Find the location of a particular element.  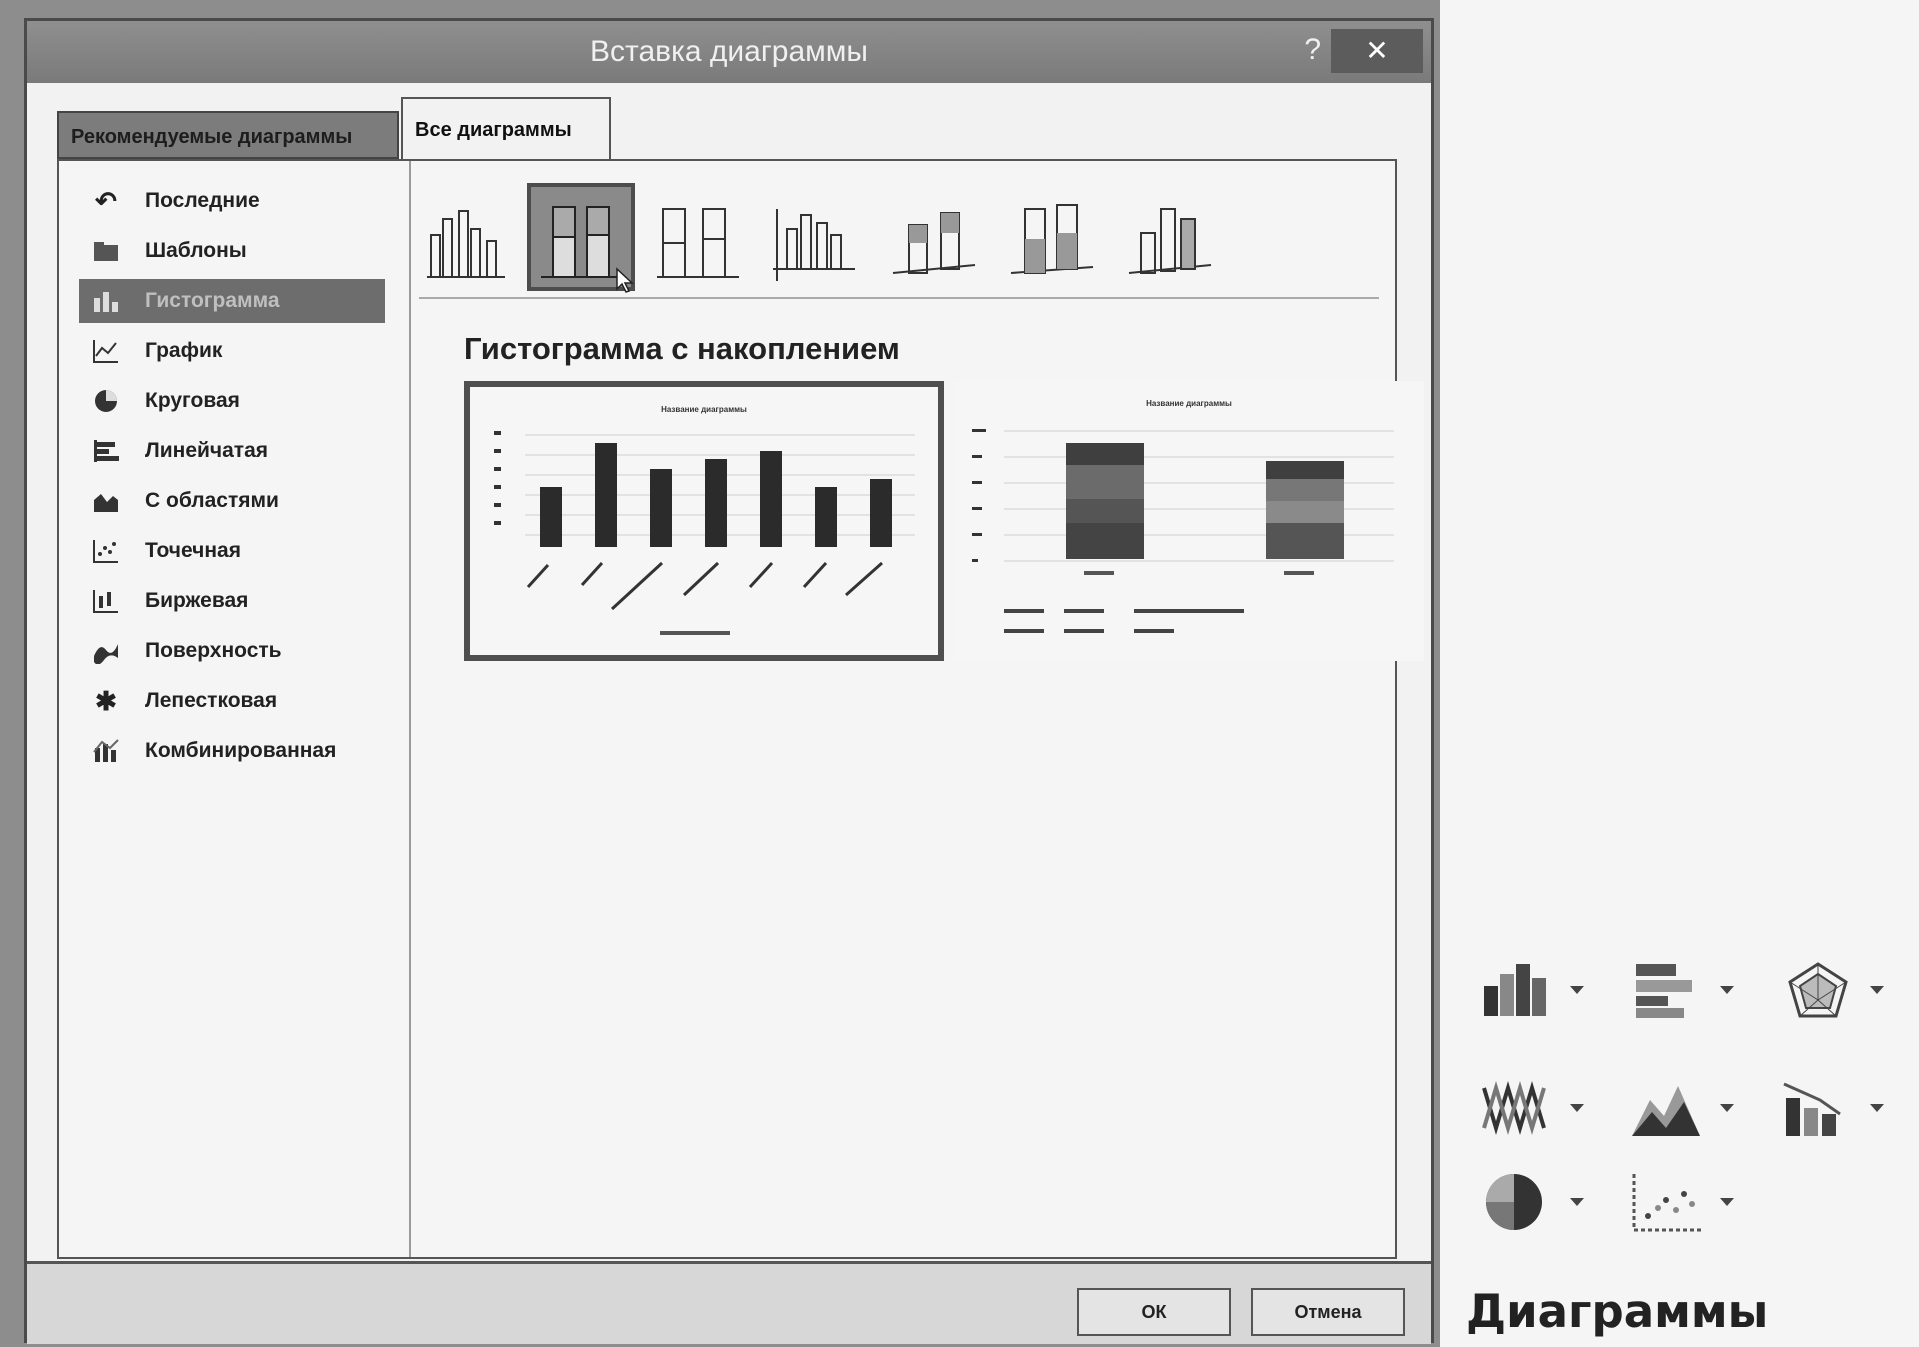

tab-recommended-charts: Рекомендуемые диаграммы is located at coordinates (228, 135).